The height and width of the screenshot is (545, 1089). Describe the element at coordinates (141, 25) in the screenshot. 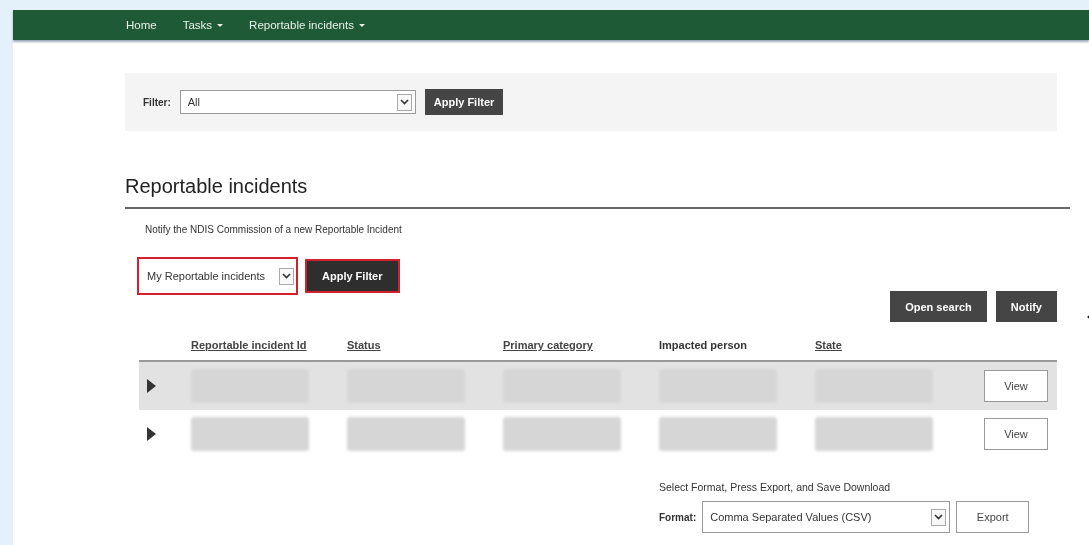

I see `nav-menu-item: Home` at that location.